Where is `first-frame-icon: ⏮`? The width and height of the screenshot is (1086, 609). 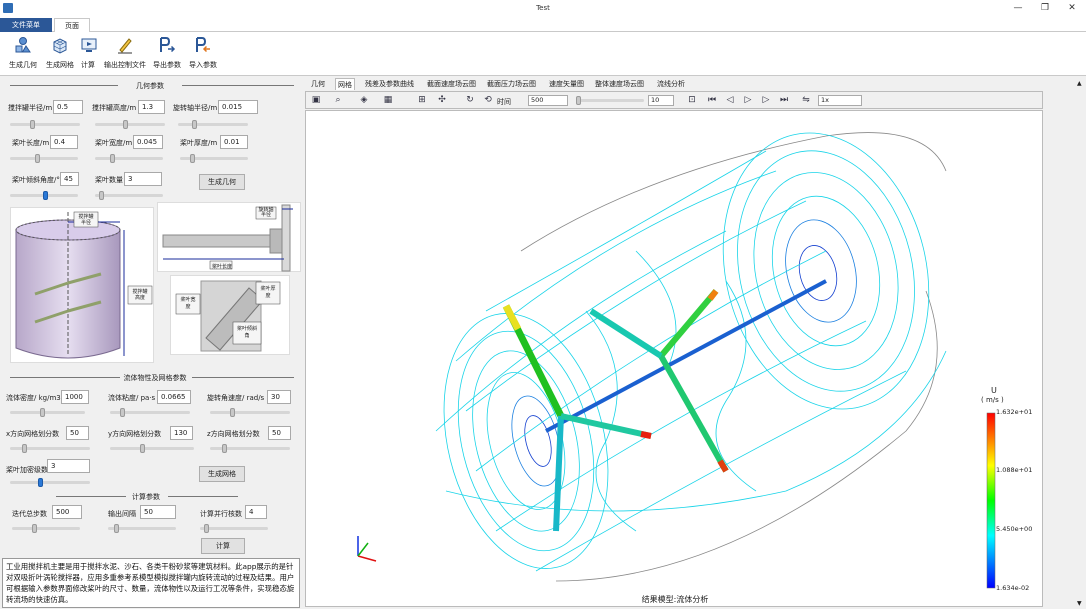
first-frame-icon: ⏮ is located at coordinates (712, 100).